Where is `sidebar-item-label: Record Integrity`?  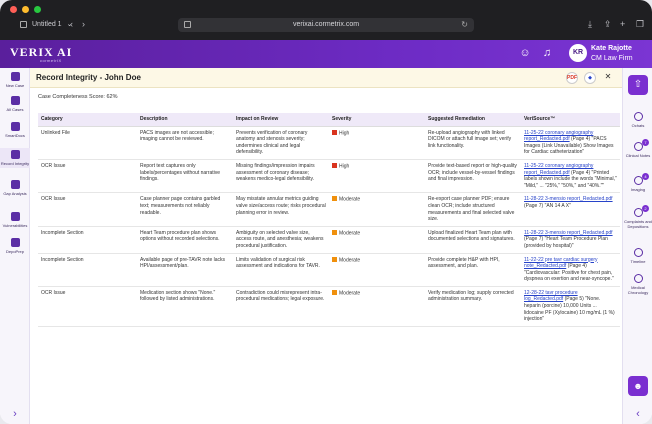 sidebar-item-label: Record Integrity is located at coordinates (15, 163).